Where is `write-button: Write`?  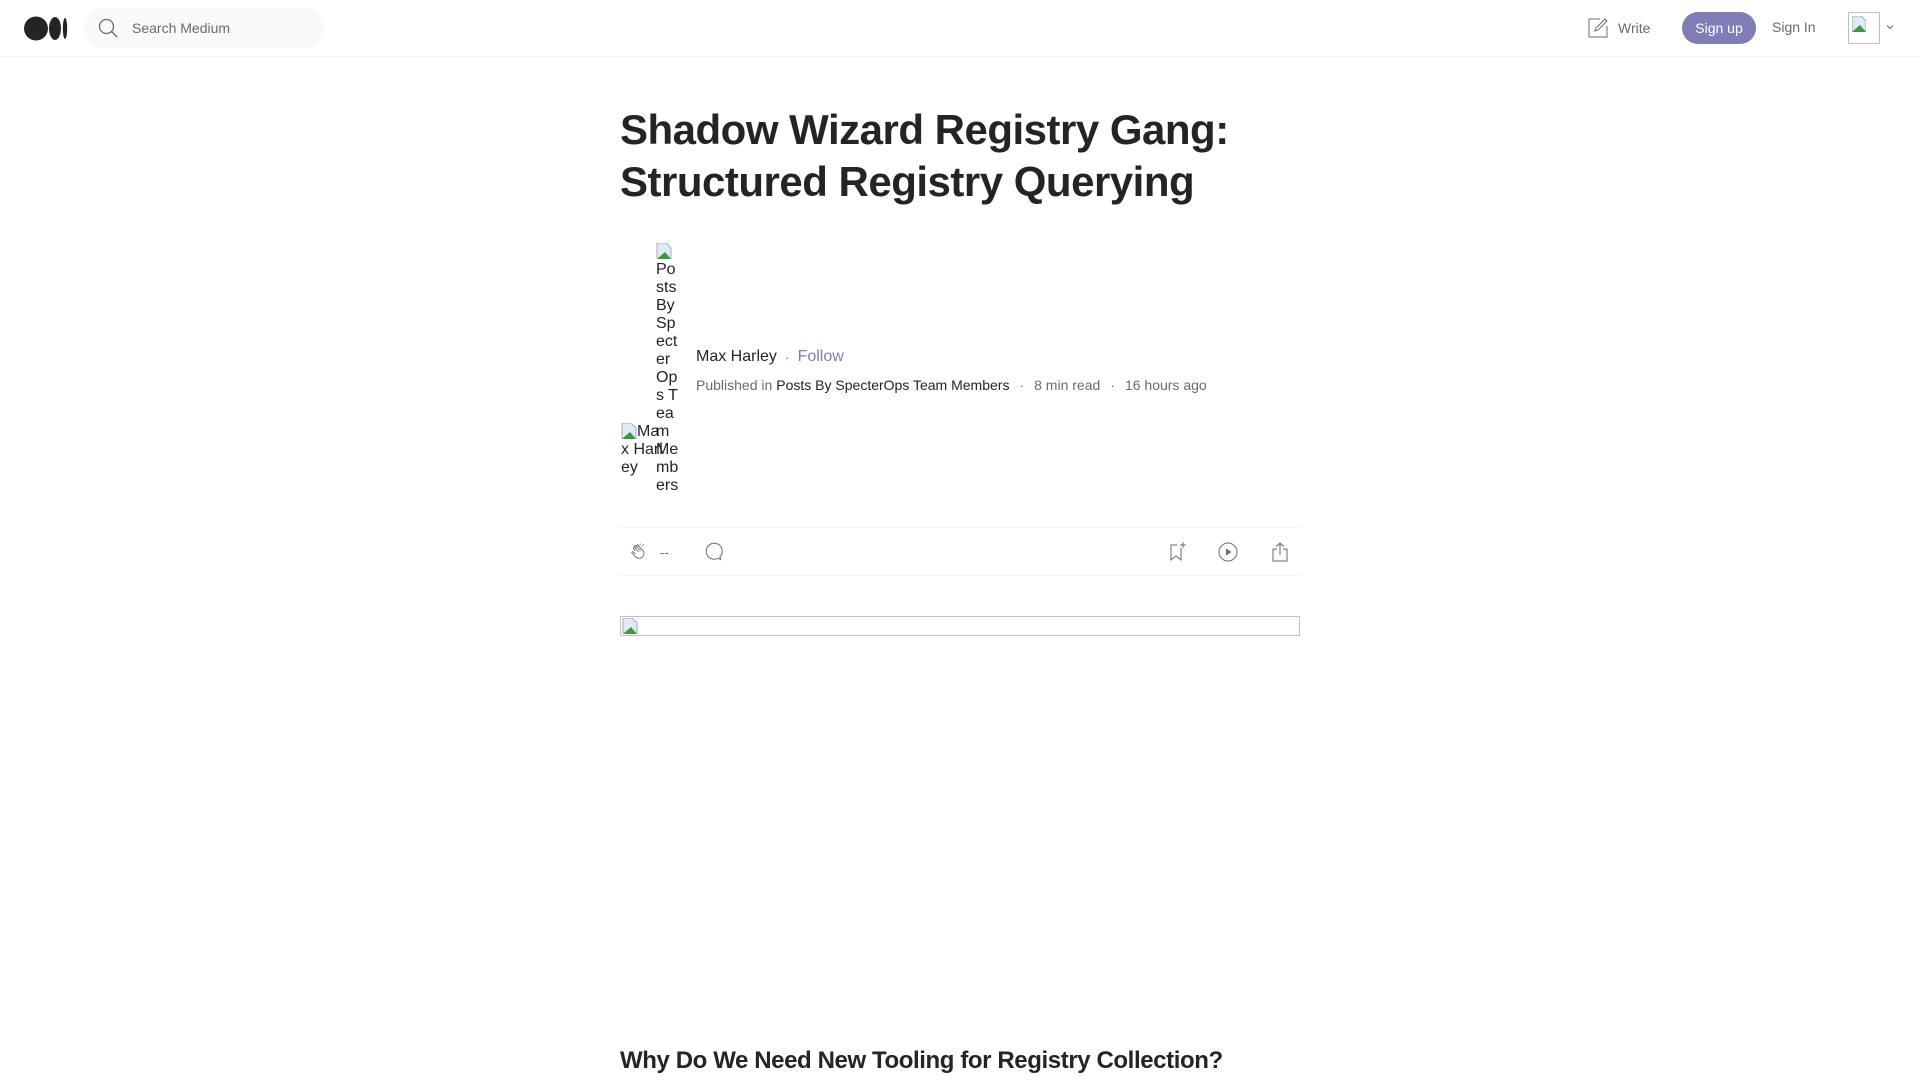
write-button: Write is located at coordinates (1618, 28).